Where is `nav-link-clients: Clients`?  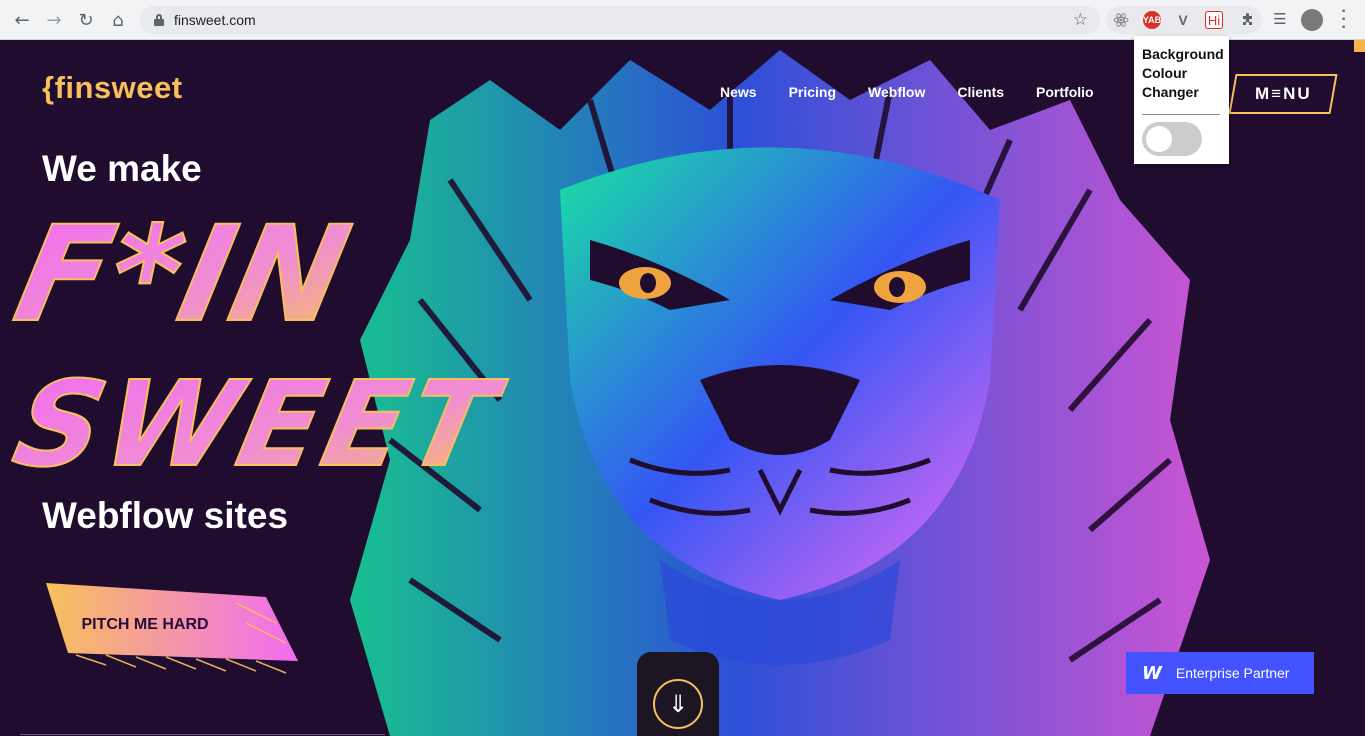
nav-link-clients: Clients is located at coordinates (980, 92).